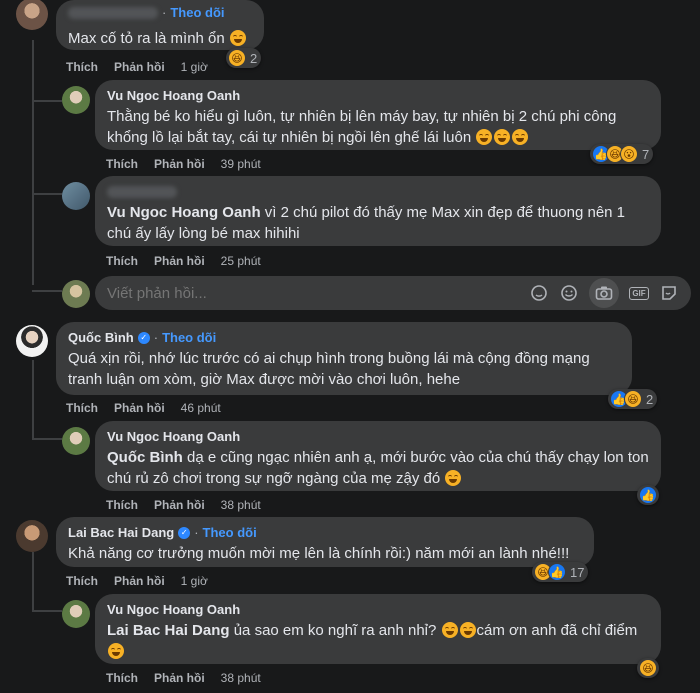  I want to click on reaction-summary: 😆 2, so click(244, 58).